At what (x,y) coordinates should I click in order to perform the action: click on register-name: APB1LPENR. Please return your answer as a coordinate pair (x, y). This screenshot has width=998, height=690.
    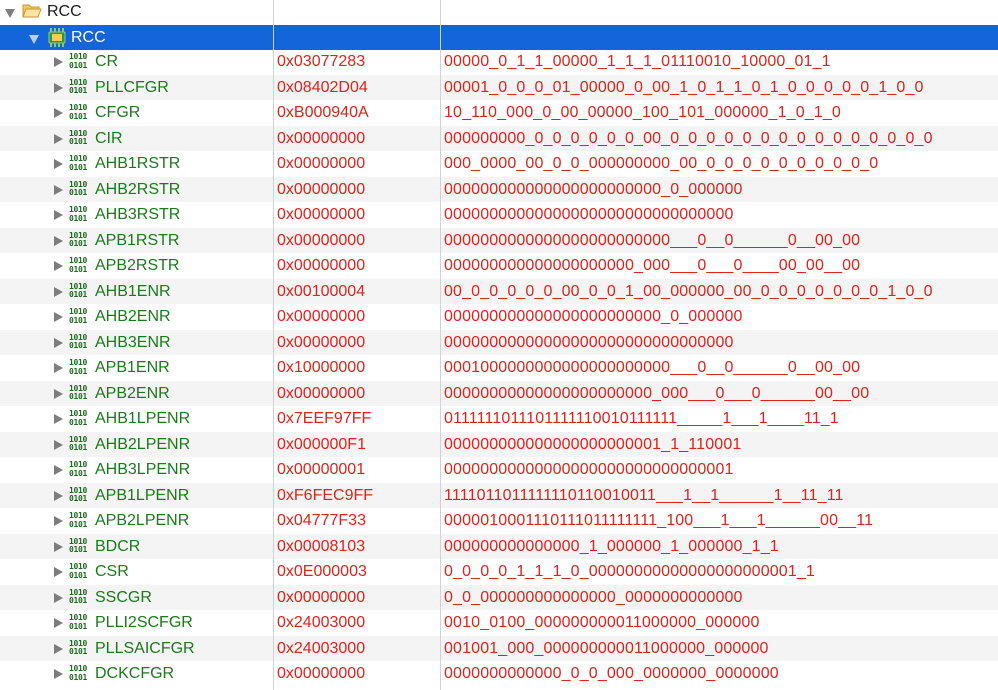
    Looking at the image, I should click on (142, 495).